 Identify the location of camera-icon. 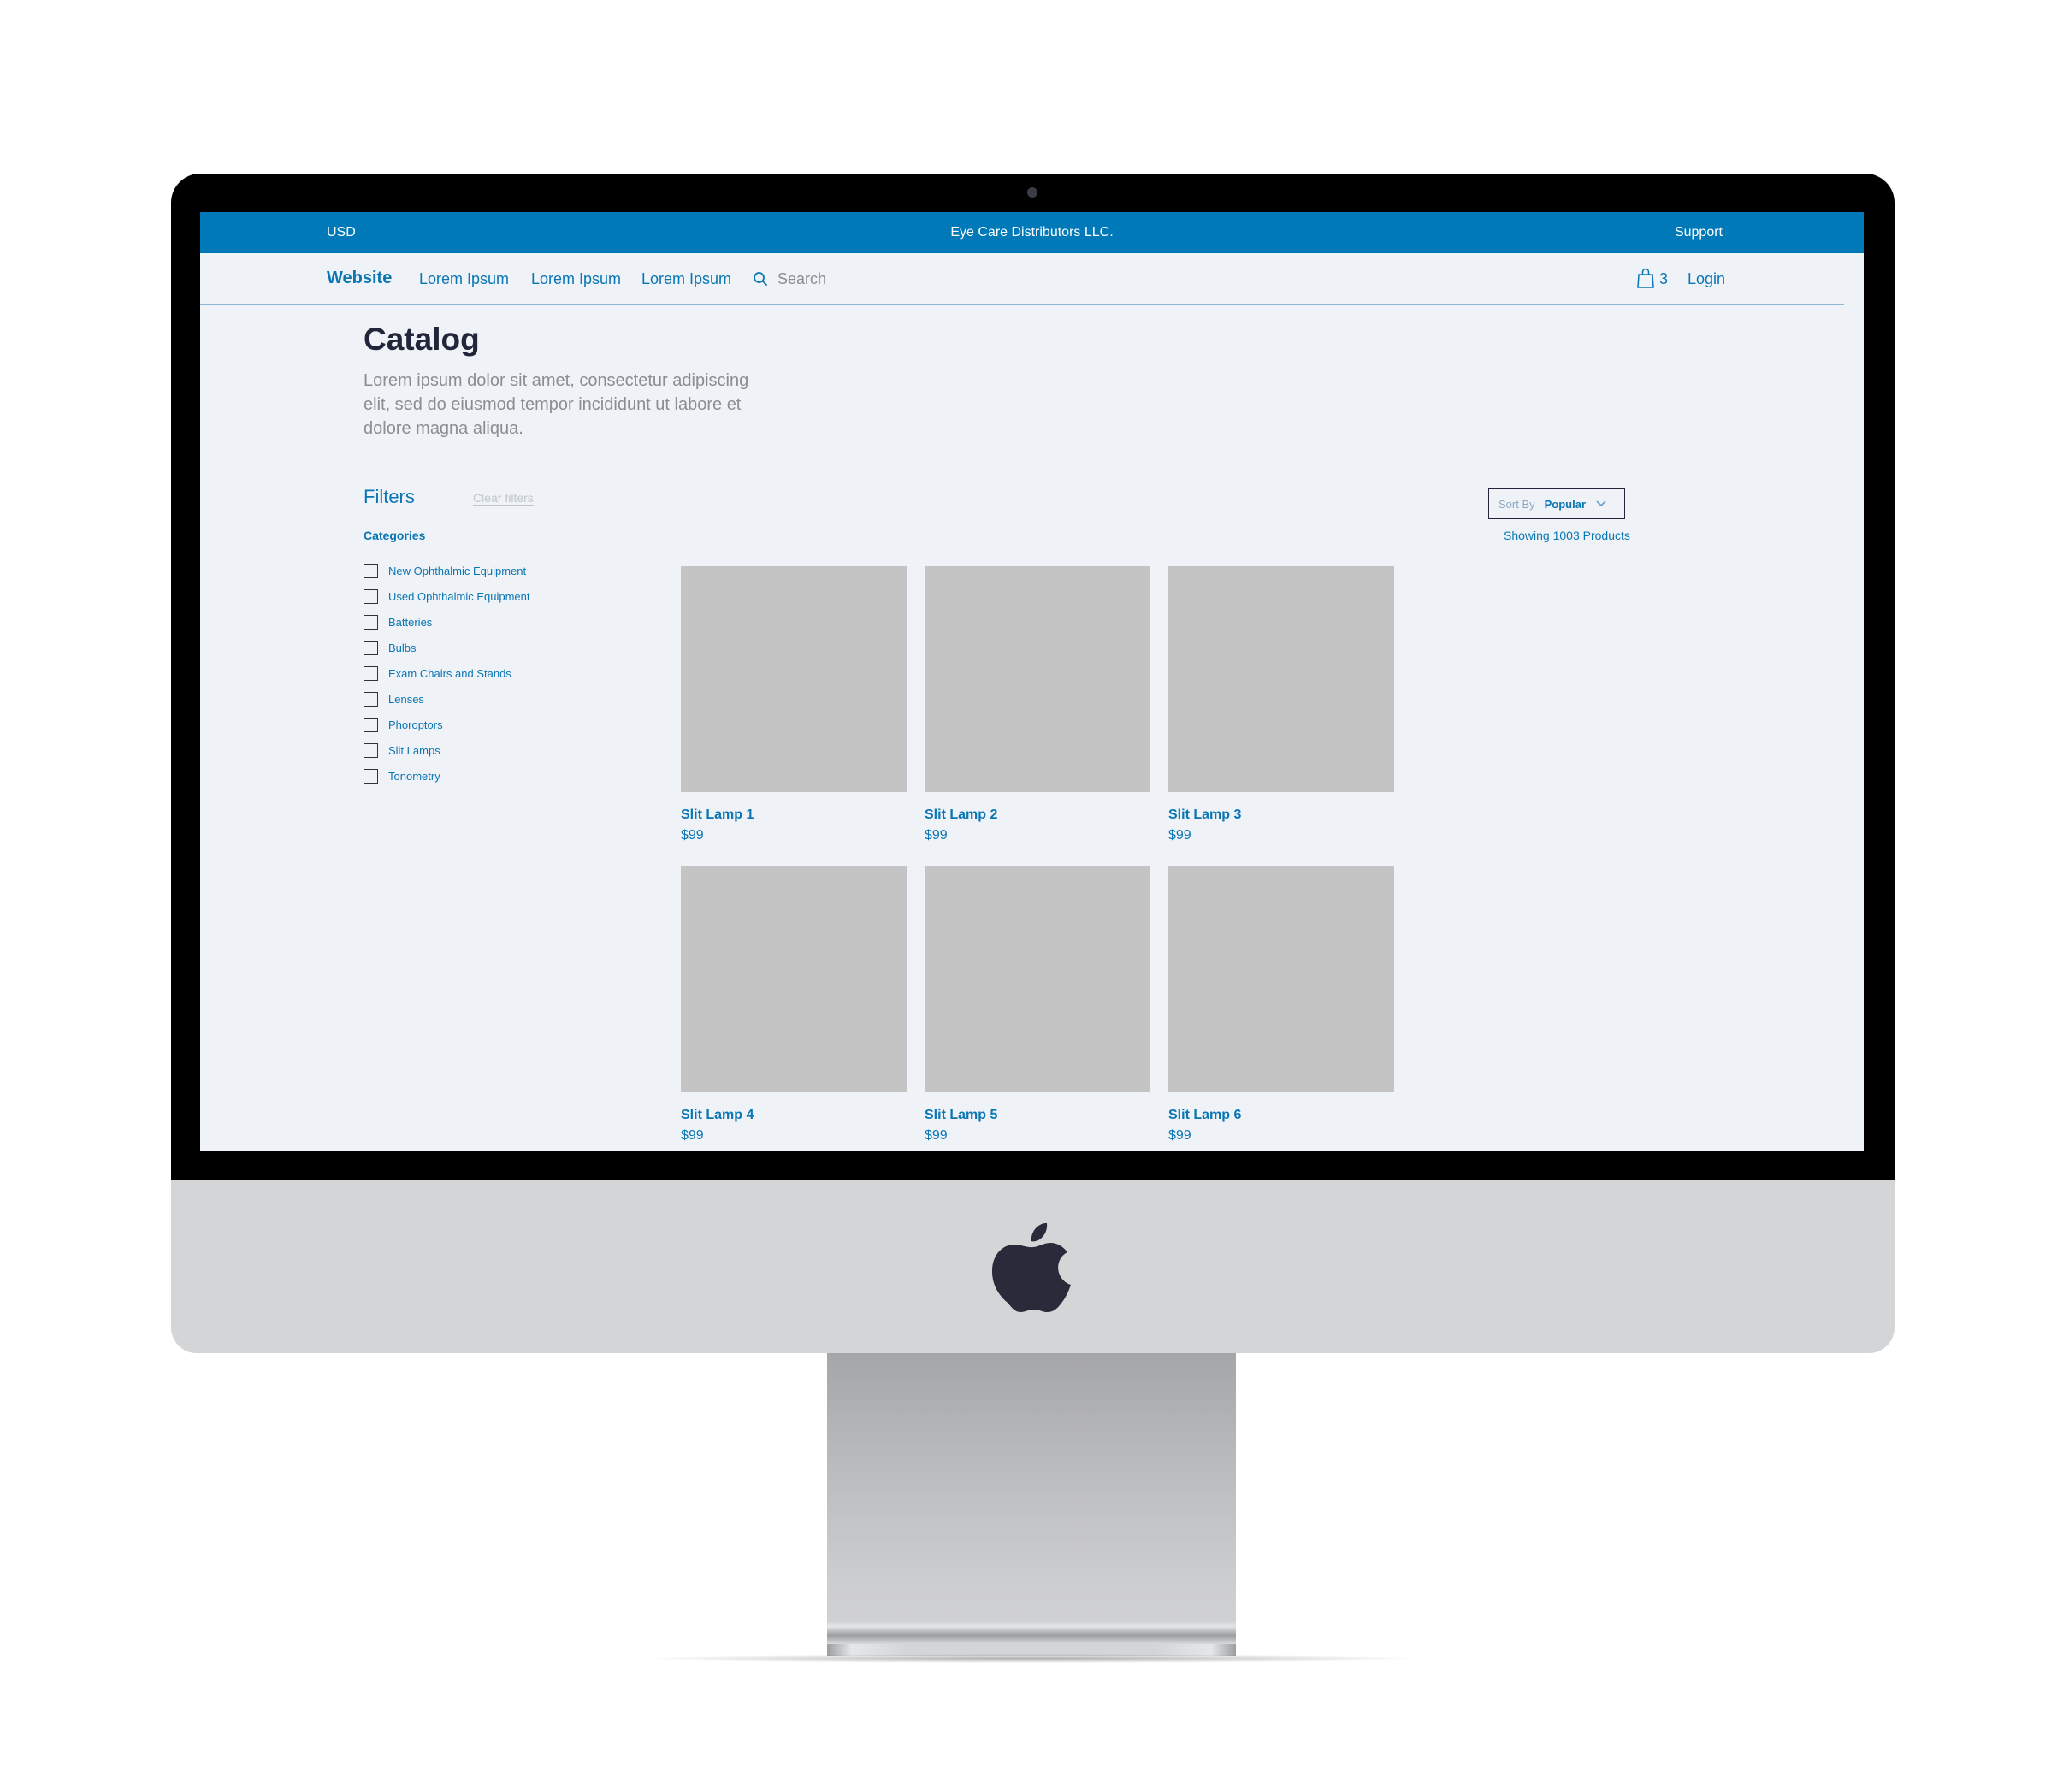
(1032, 192).